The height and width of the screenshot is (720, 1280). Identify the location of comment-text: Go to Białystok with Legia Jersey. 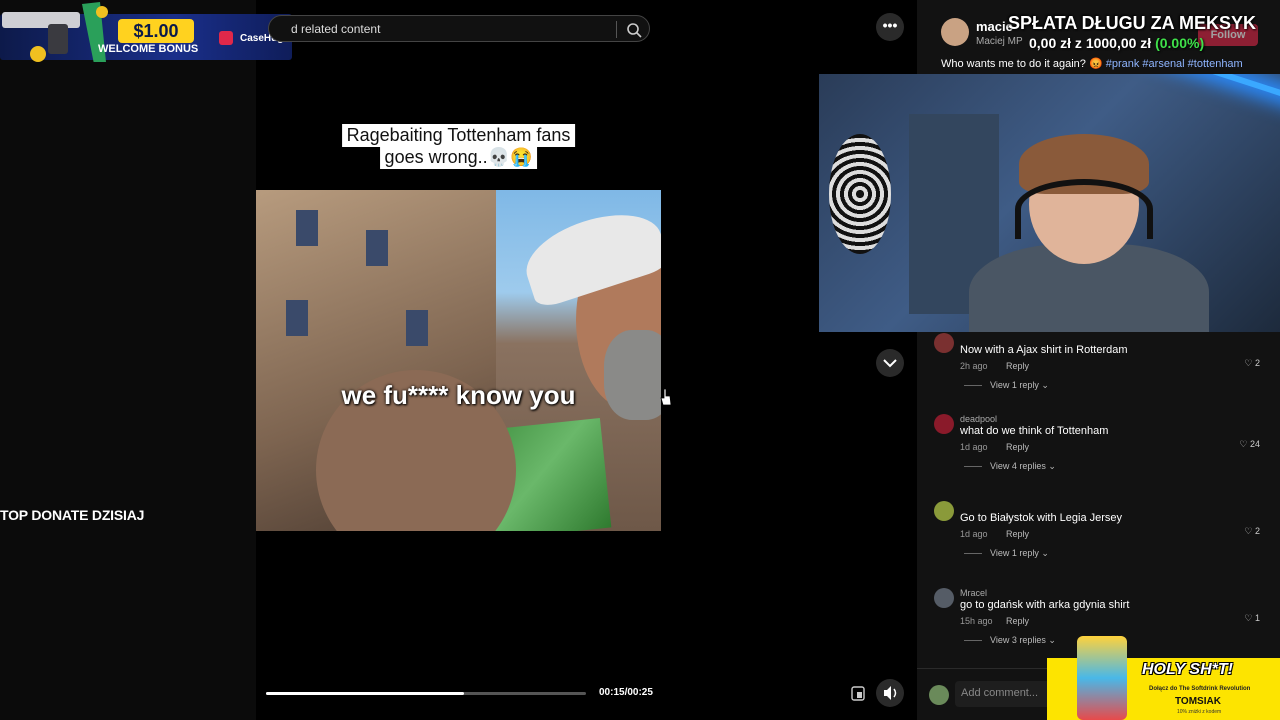
(1041, 518).